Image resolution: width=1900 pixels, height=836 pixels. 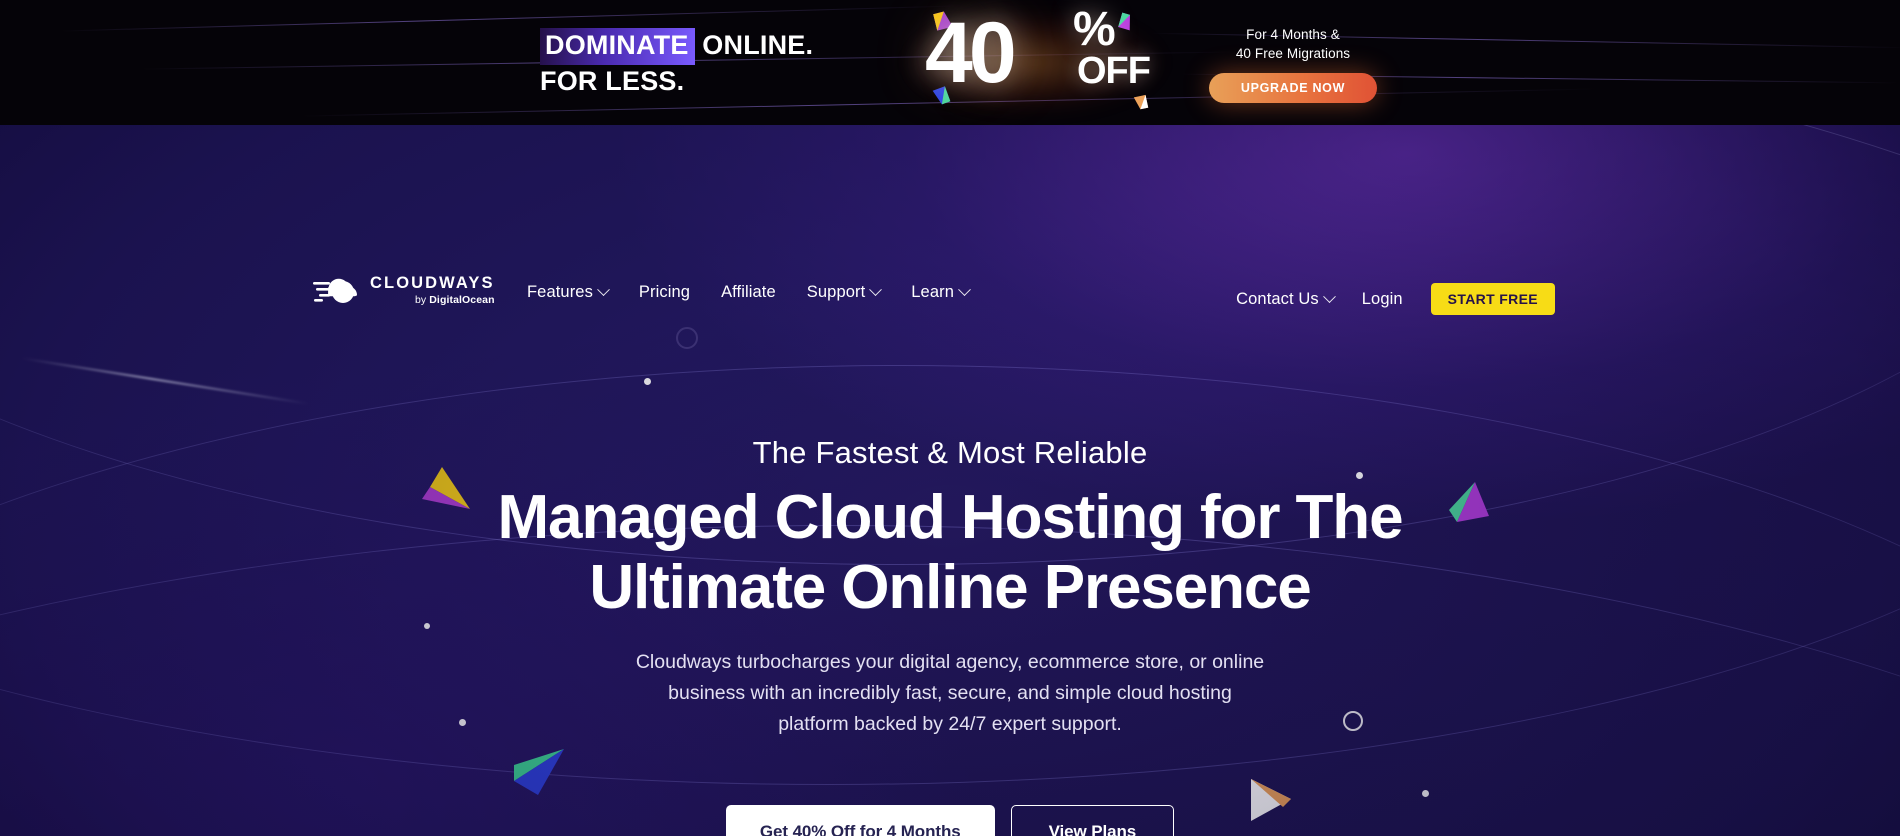 What do you see at coordinates (1293, 88) in the screenshot?
I see `upgrade-now-button: UPGRADE NOW` at bounding box center [1293, 88].